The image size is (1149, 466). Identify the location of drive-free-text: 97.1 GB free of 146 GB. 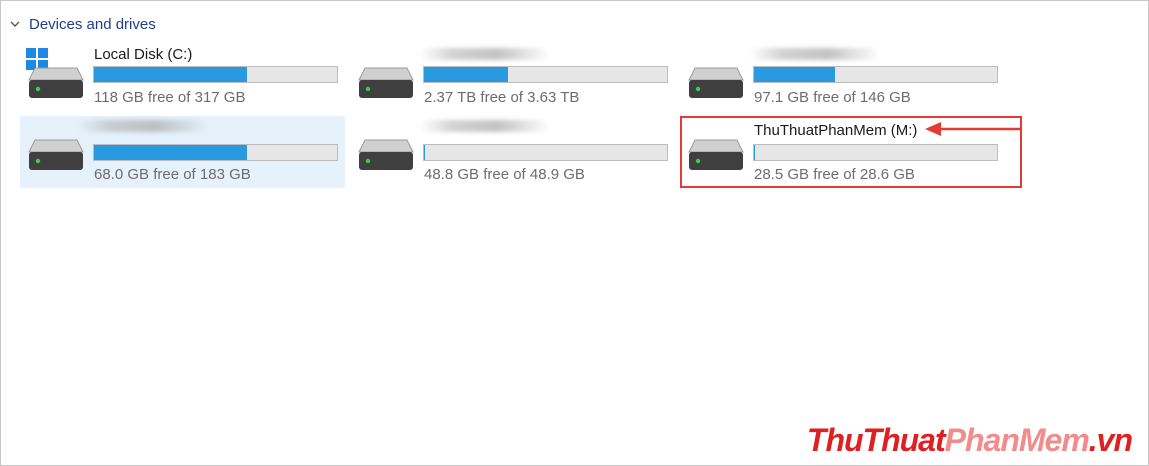
(832, 97).